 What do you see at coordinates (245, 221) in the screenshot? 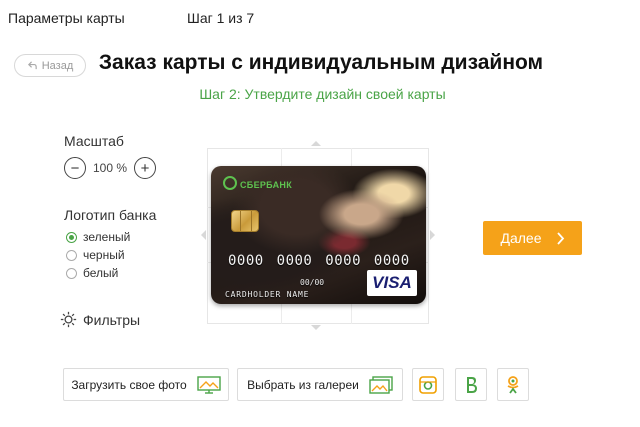
I see `chip-icon` at bounding box center [245, 221].